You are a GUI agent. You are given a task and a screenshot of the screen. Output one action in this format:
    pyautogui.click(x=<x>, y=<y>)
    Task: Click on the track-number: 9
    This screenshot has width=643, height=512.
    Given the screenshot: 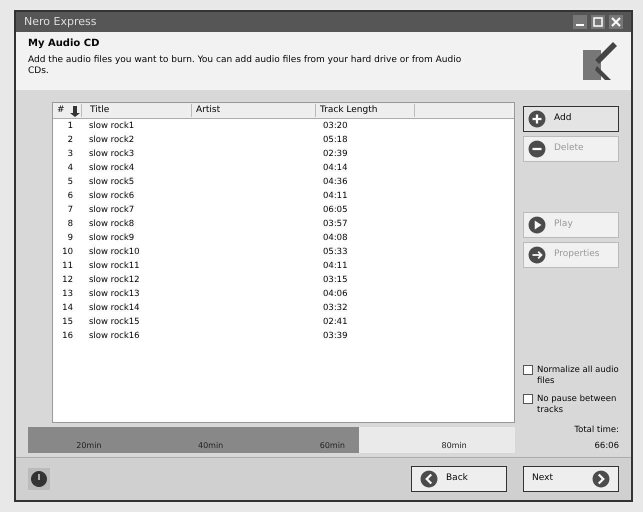 What is the action you would take?
    pyautogui.click(x=70, y=238)
    